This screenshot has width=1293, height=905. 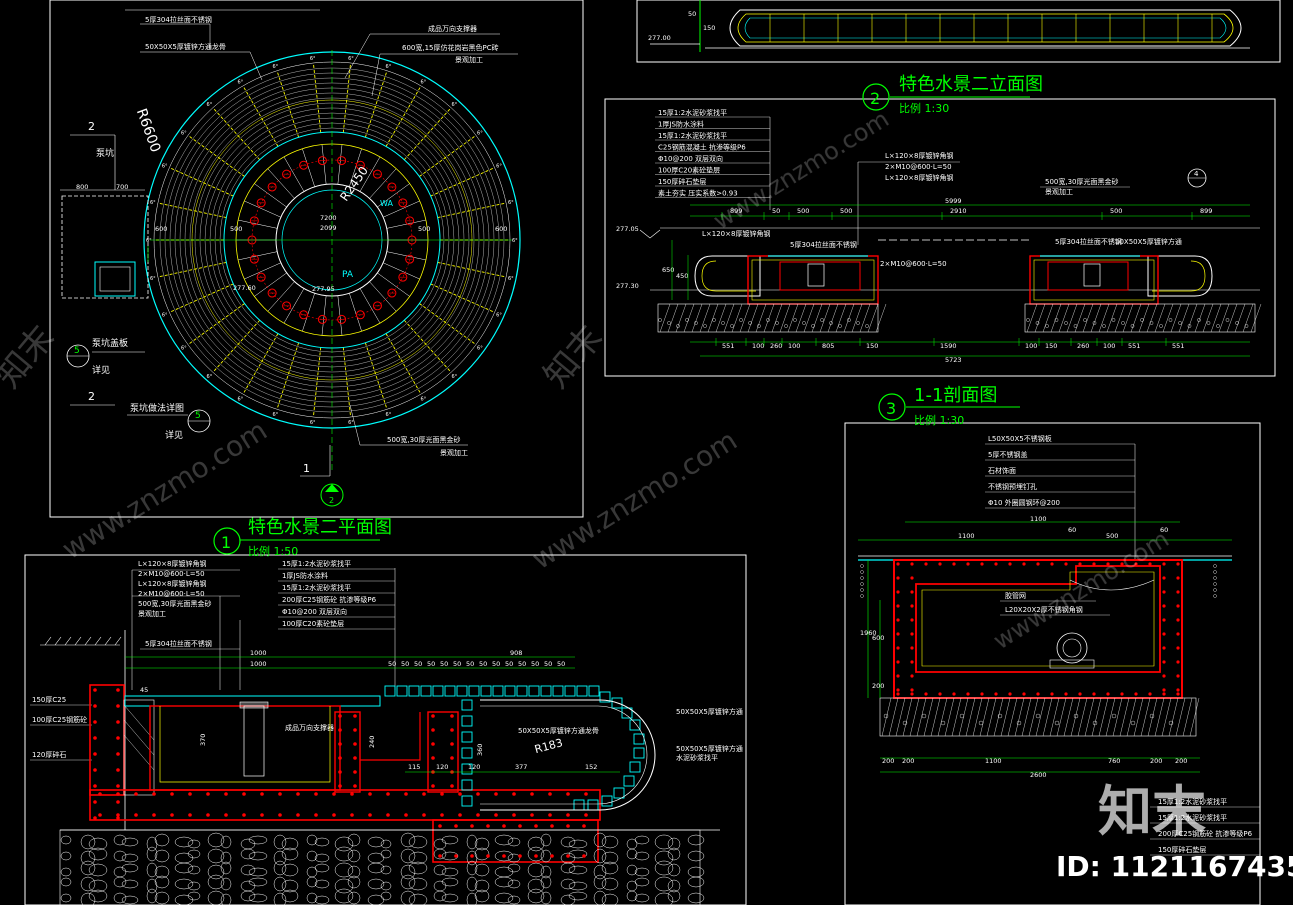 I want to click on detail-note-150: 150厚C25, so click(x=49, y=700).